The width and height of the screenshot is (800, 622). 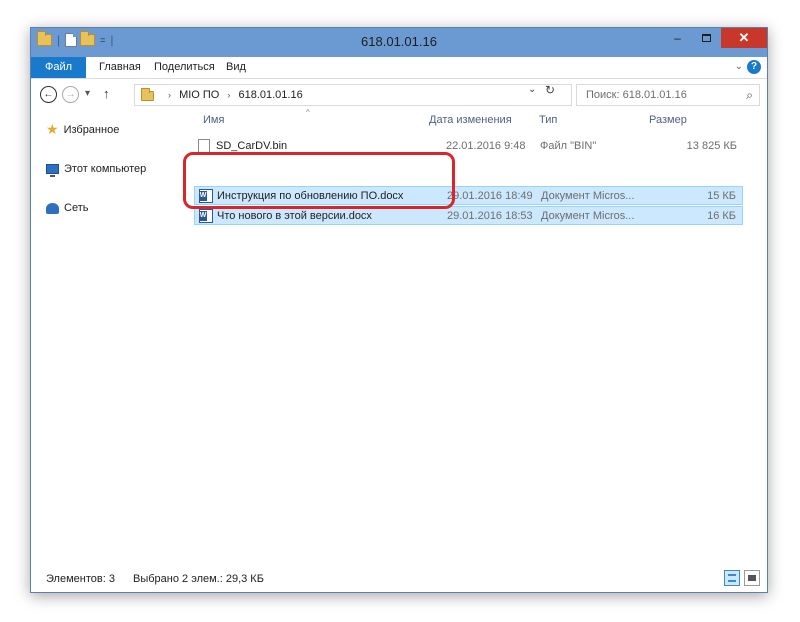 I want to click on maximize-button, so click(x=706, y=38).